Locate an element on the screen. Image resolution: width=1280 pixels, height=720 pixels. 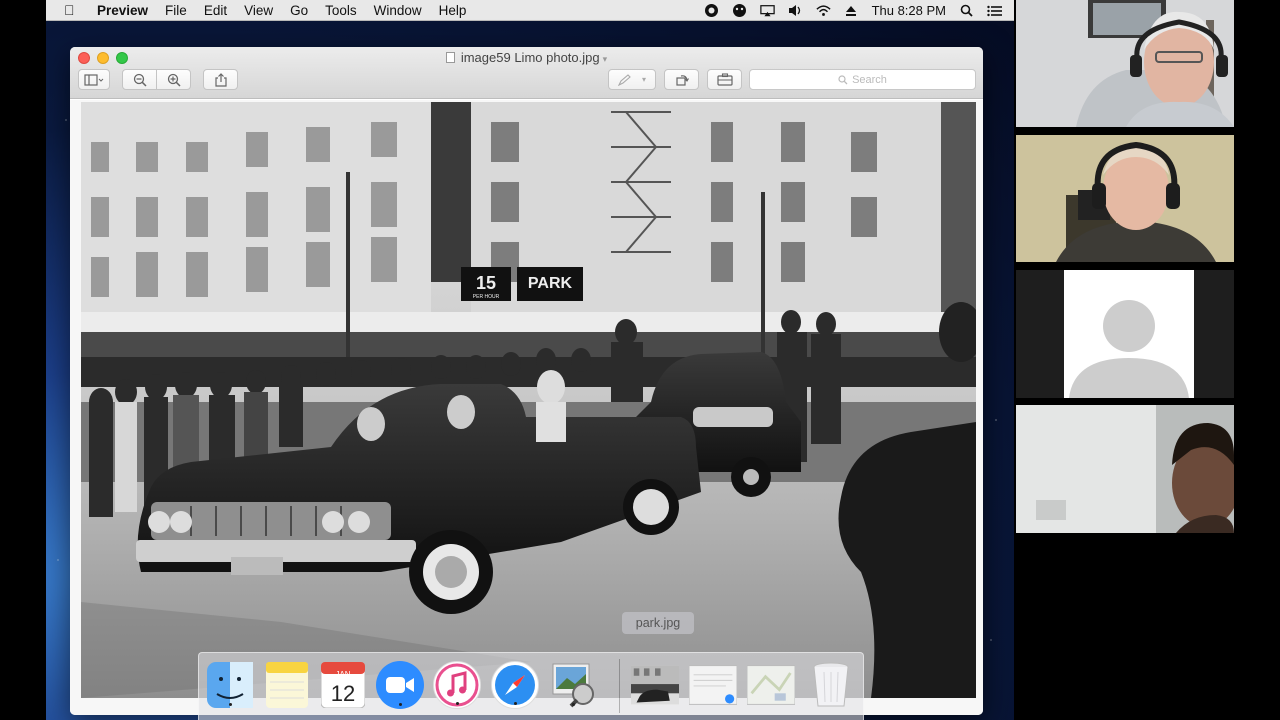
dock-calendar: JAN 12 is located at coordinates (343, 685).